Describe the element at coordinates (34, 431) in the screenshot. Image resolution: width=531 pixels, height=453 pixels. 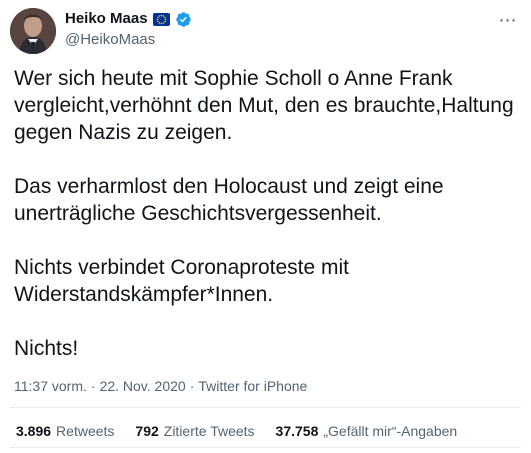
I see `retweets-count: 3.896` at that location.